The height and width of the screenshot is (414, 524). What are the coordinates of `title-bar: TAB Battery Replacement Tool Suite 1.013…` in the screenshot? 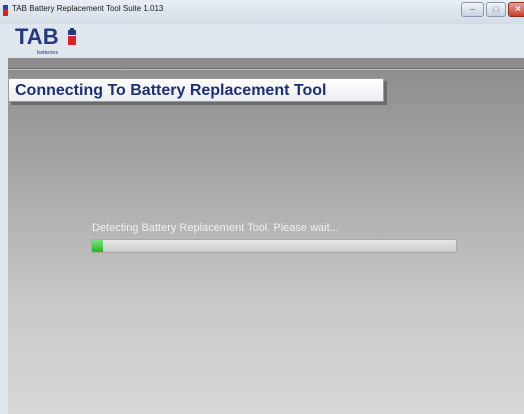 It's located at (262, 12).